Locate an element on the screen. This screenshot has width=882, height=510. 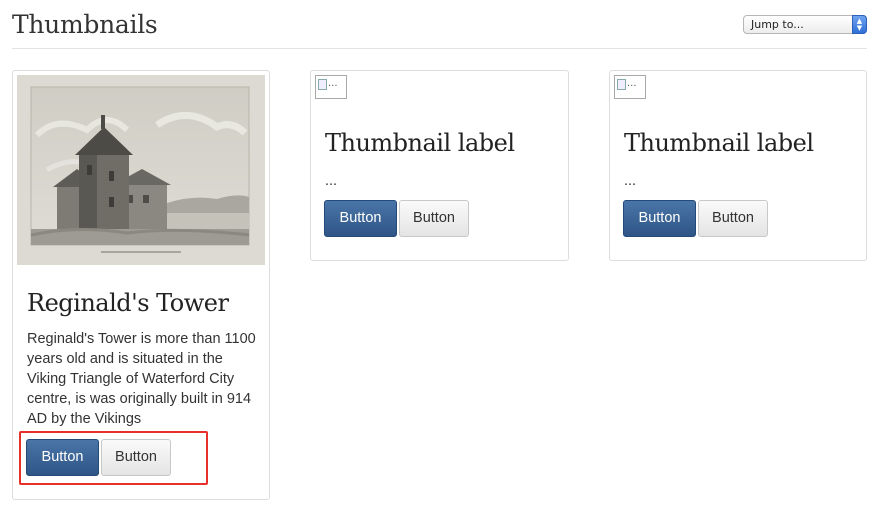
tower-engraving is located at coordinates (141, 170).